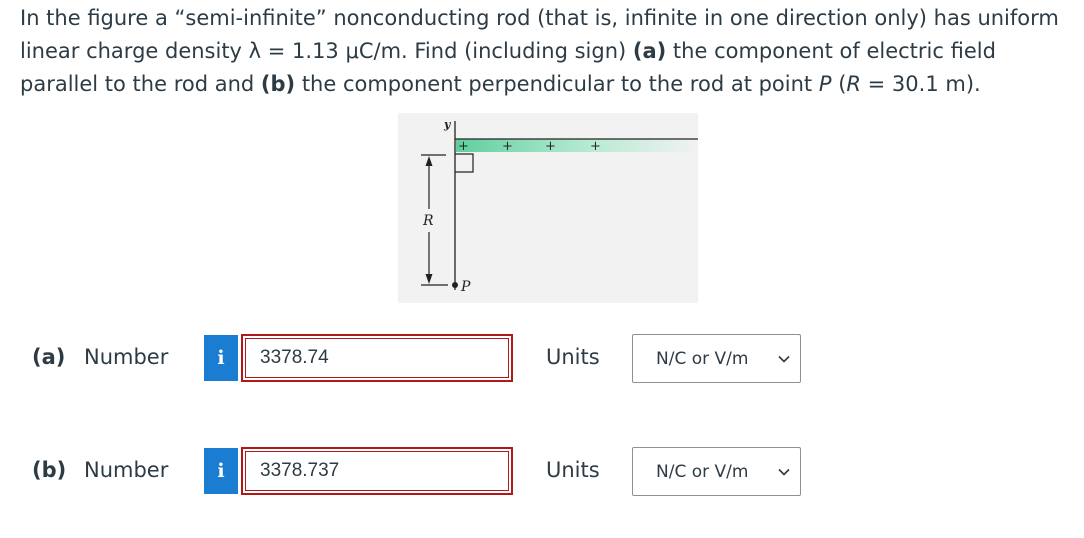 This screenshot has width=1084, height=538. I want to click on part-a-tag: (a), so click(649, 51).